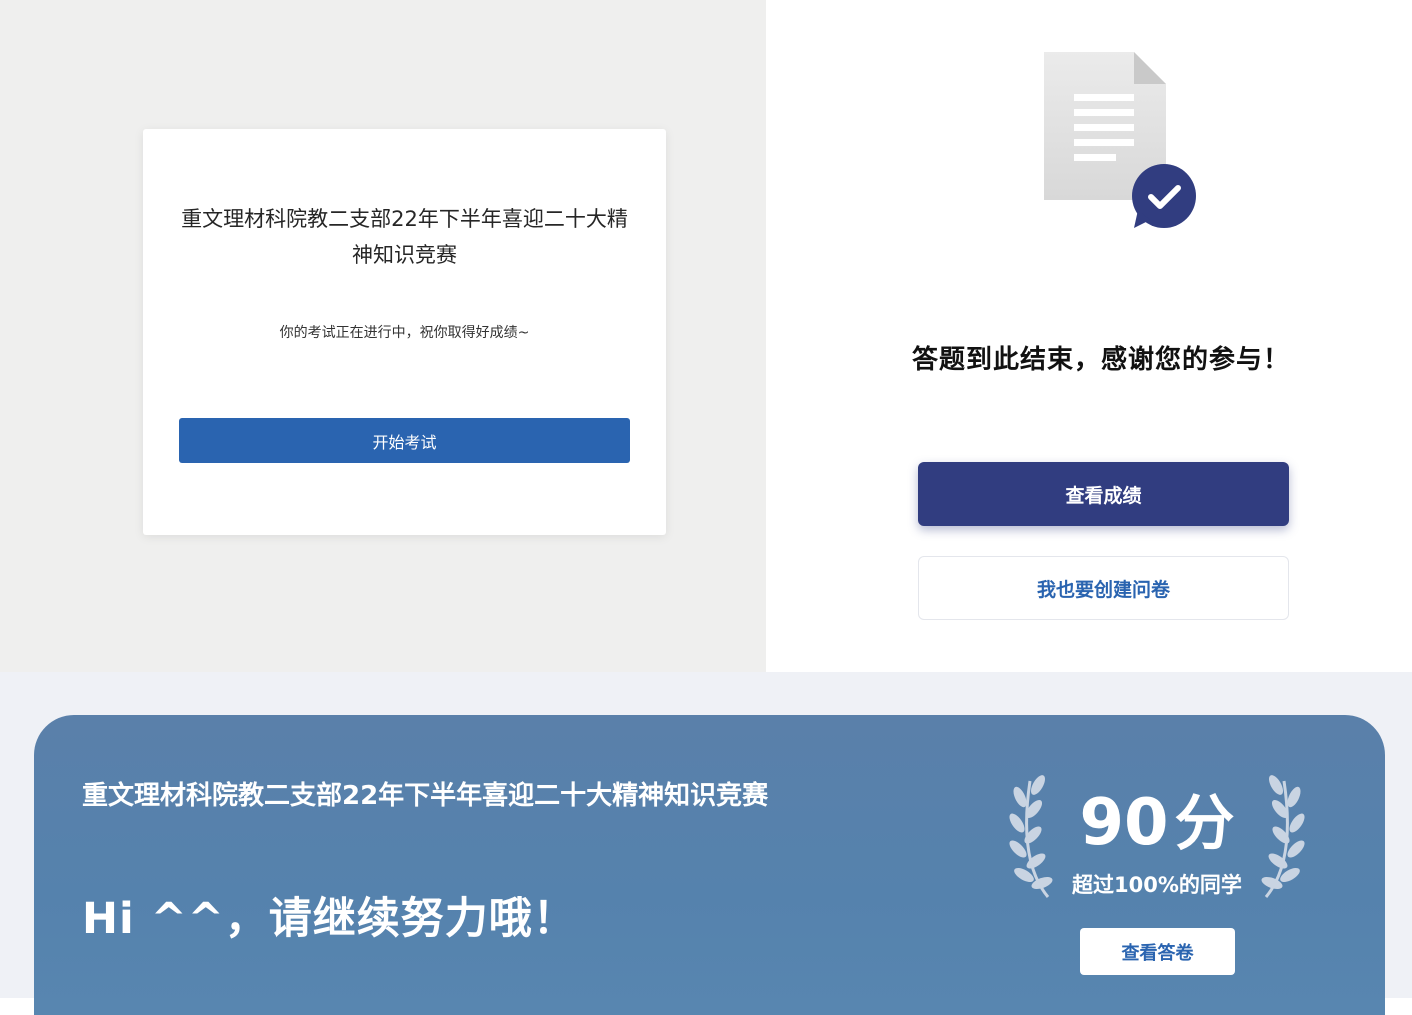  What do you see at coordinates (1124, 823) in the screenshot?
I see `score-number: 90` at bounding box center [1124, 823].